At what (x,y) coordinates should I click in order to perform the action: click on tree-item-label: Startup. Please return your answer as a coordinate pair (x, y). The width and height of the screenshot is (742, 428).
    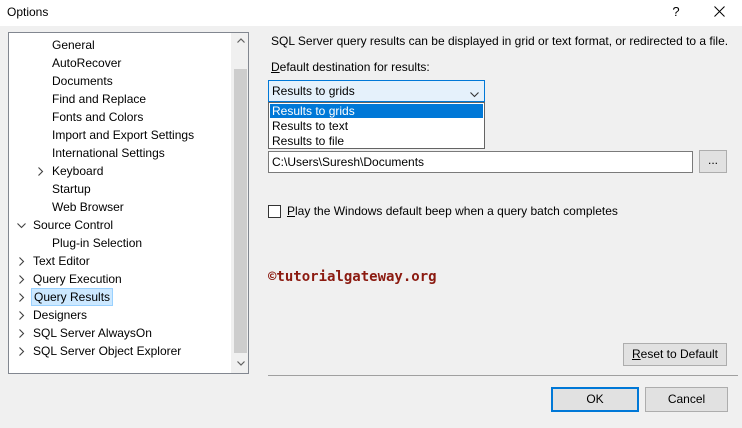
    Looking at the image, I should click on (71, 189).